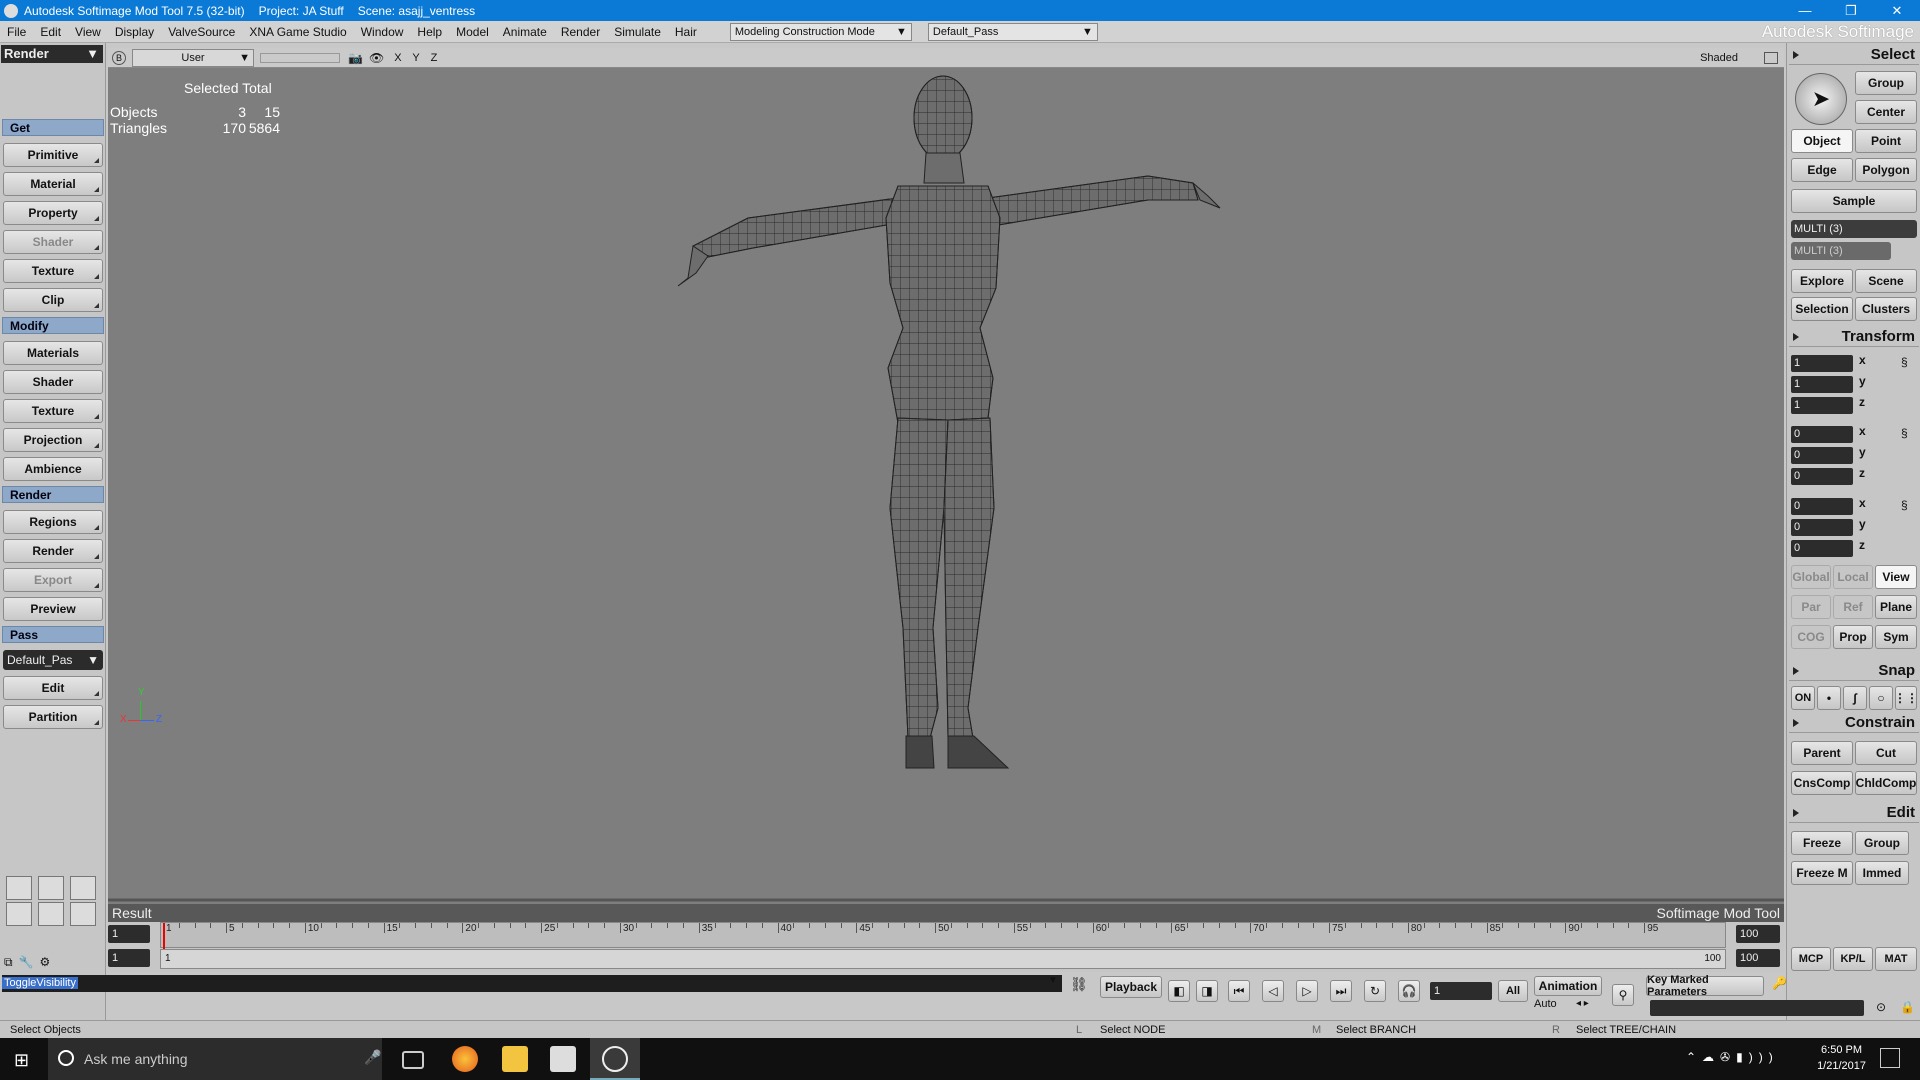  What do you see at coordinates (1758, 934) in the screenshot?
I see `timeline-end-field: 100` at bounding box center [1758, 934].